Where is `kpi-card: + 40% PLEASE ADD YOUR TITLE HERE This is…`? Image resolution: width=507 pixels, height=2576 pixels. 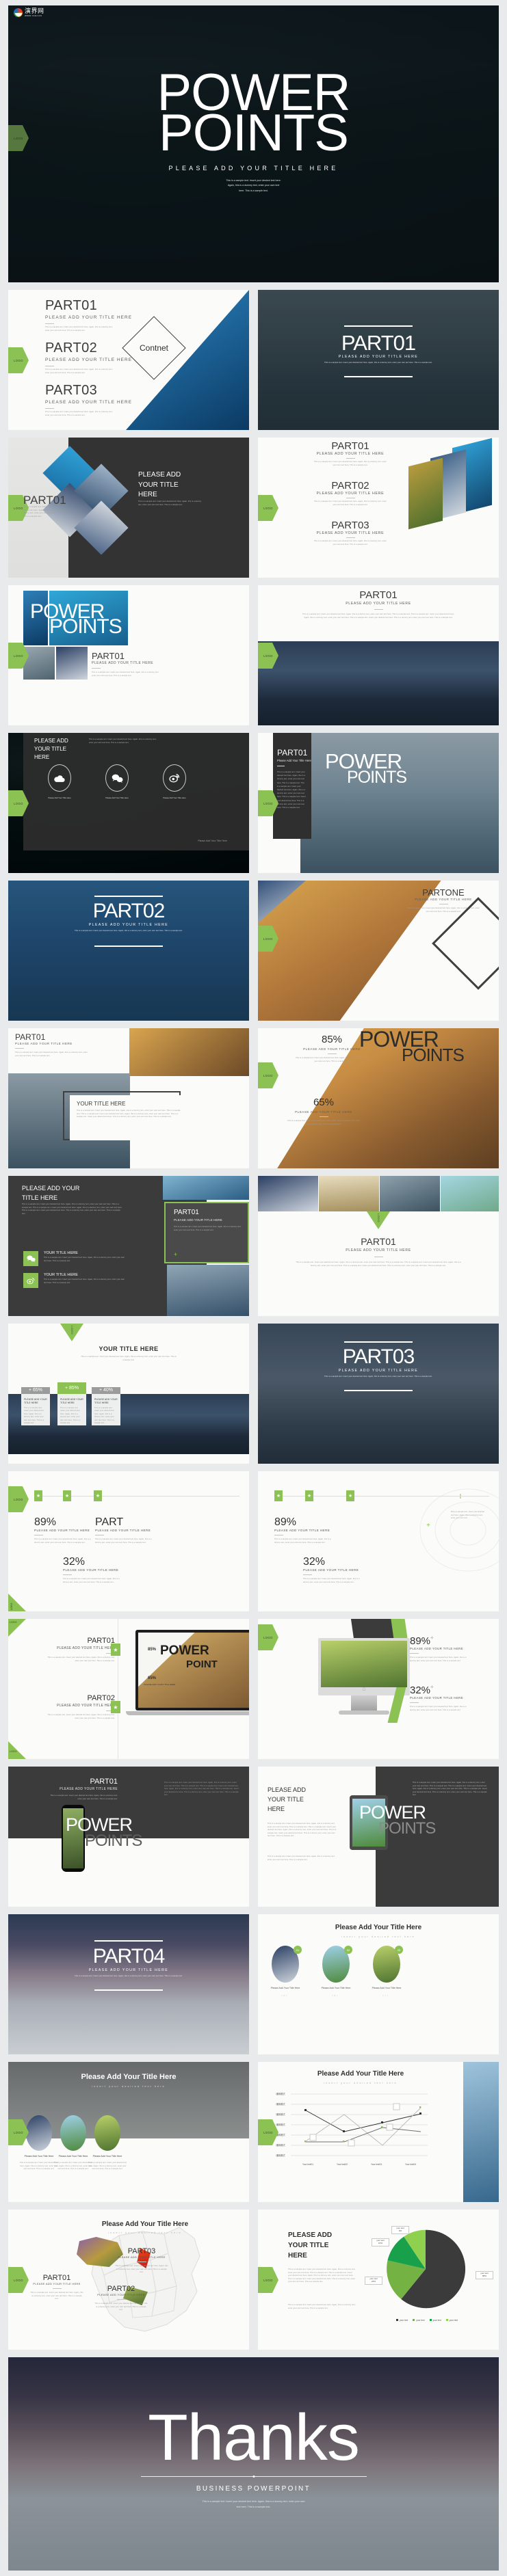
kpi-card: + 40% PLEASE ADD YOUR TITLE HERE This is… is located at coordinates (106, 1406).